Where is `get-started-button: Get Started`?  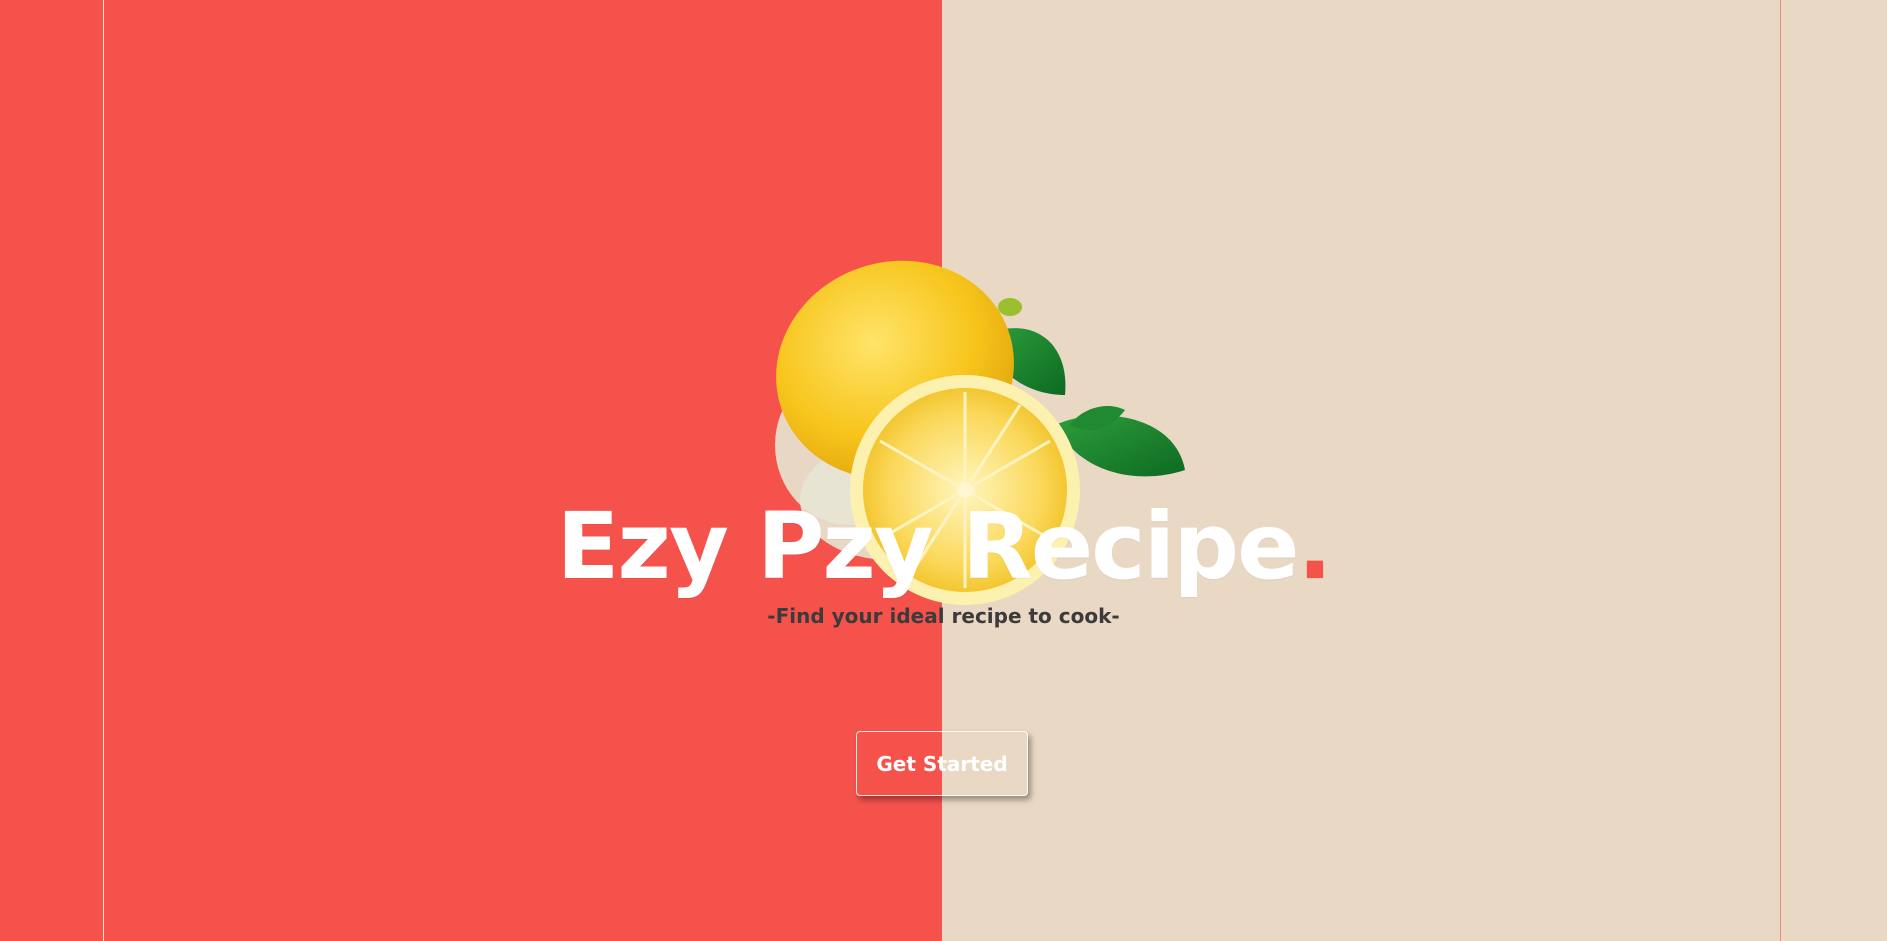 get-started-button: Get Started is located at coordinates (942, 763).